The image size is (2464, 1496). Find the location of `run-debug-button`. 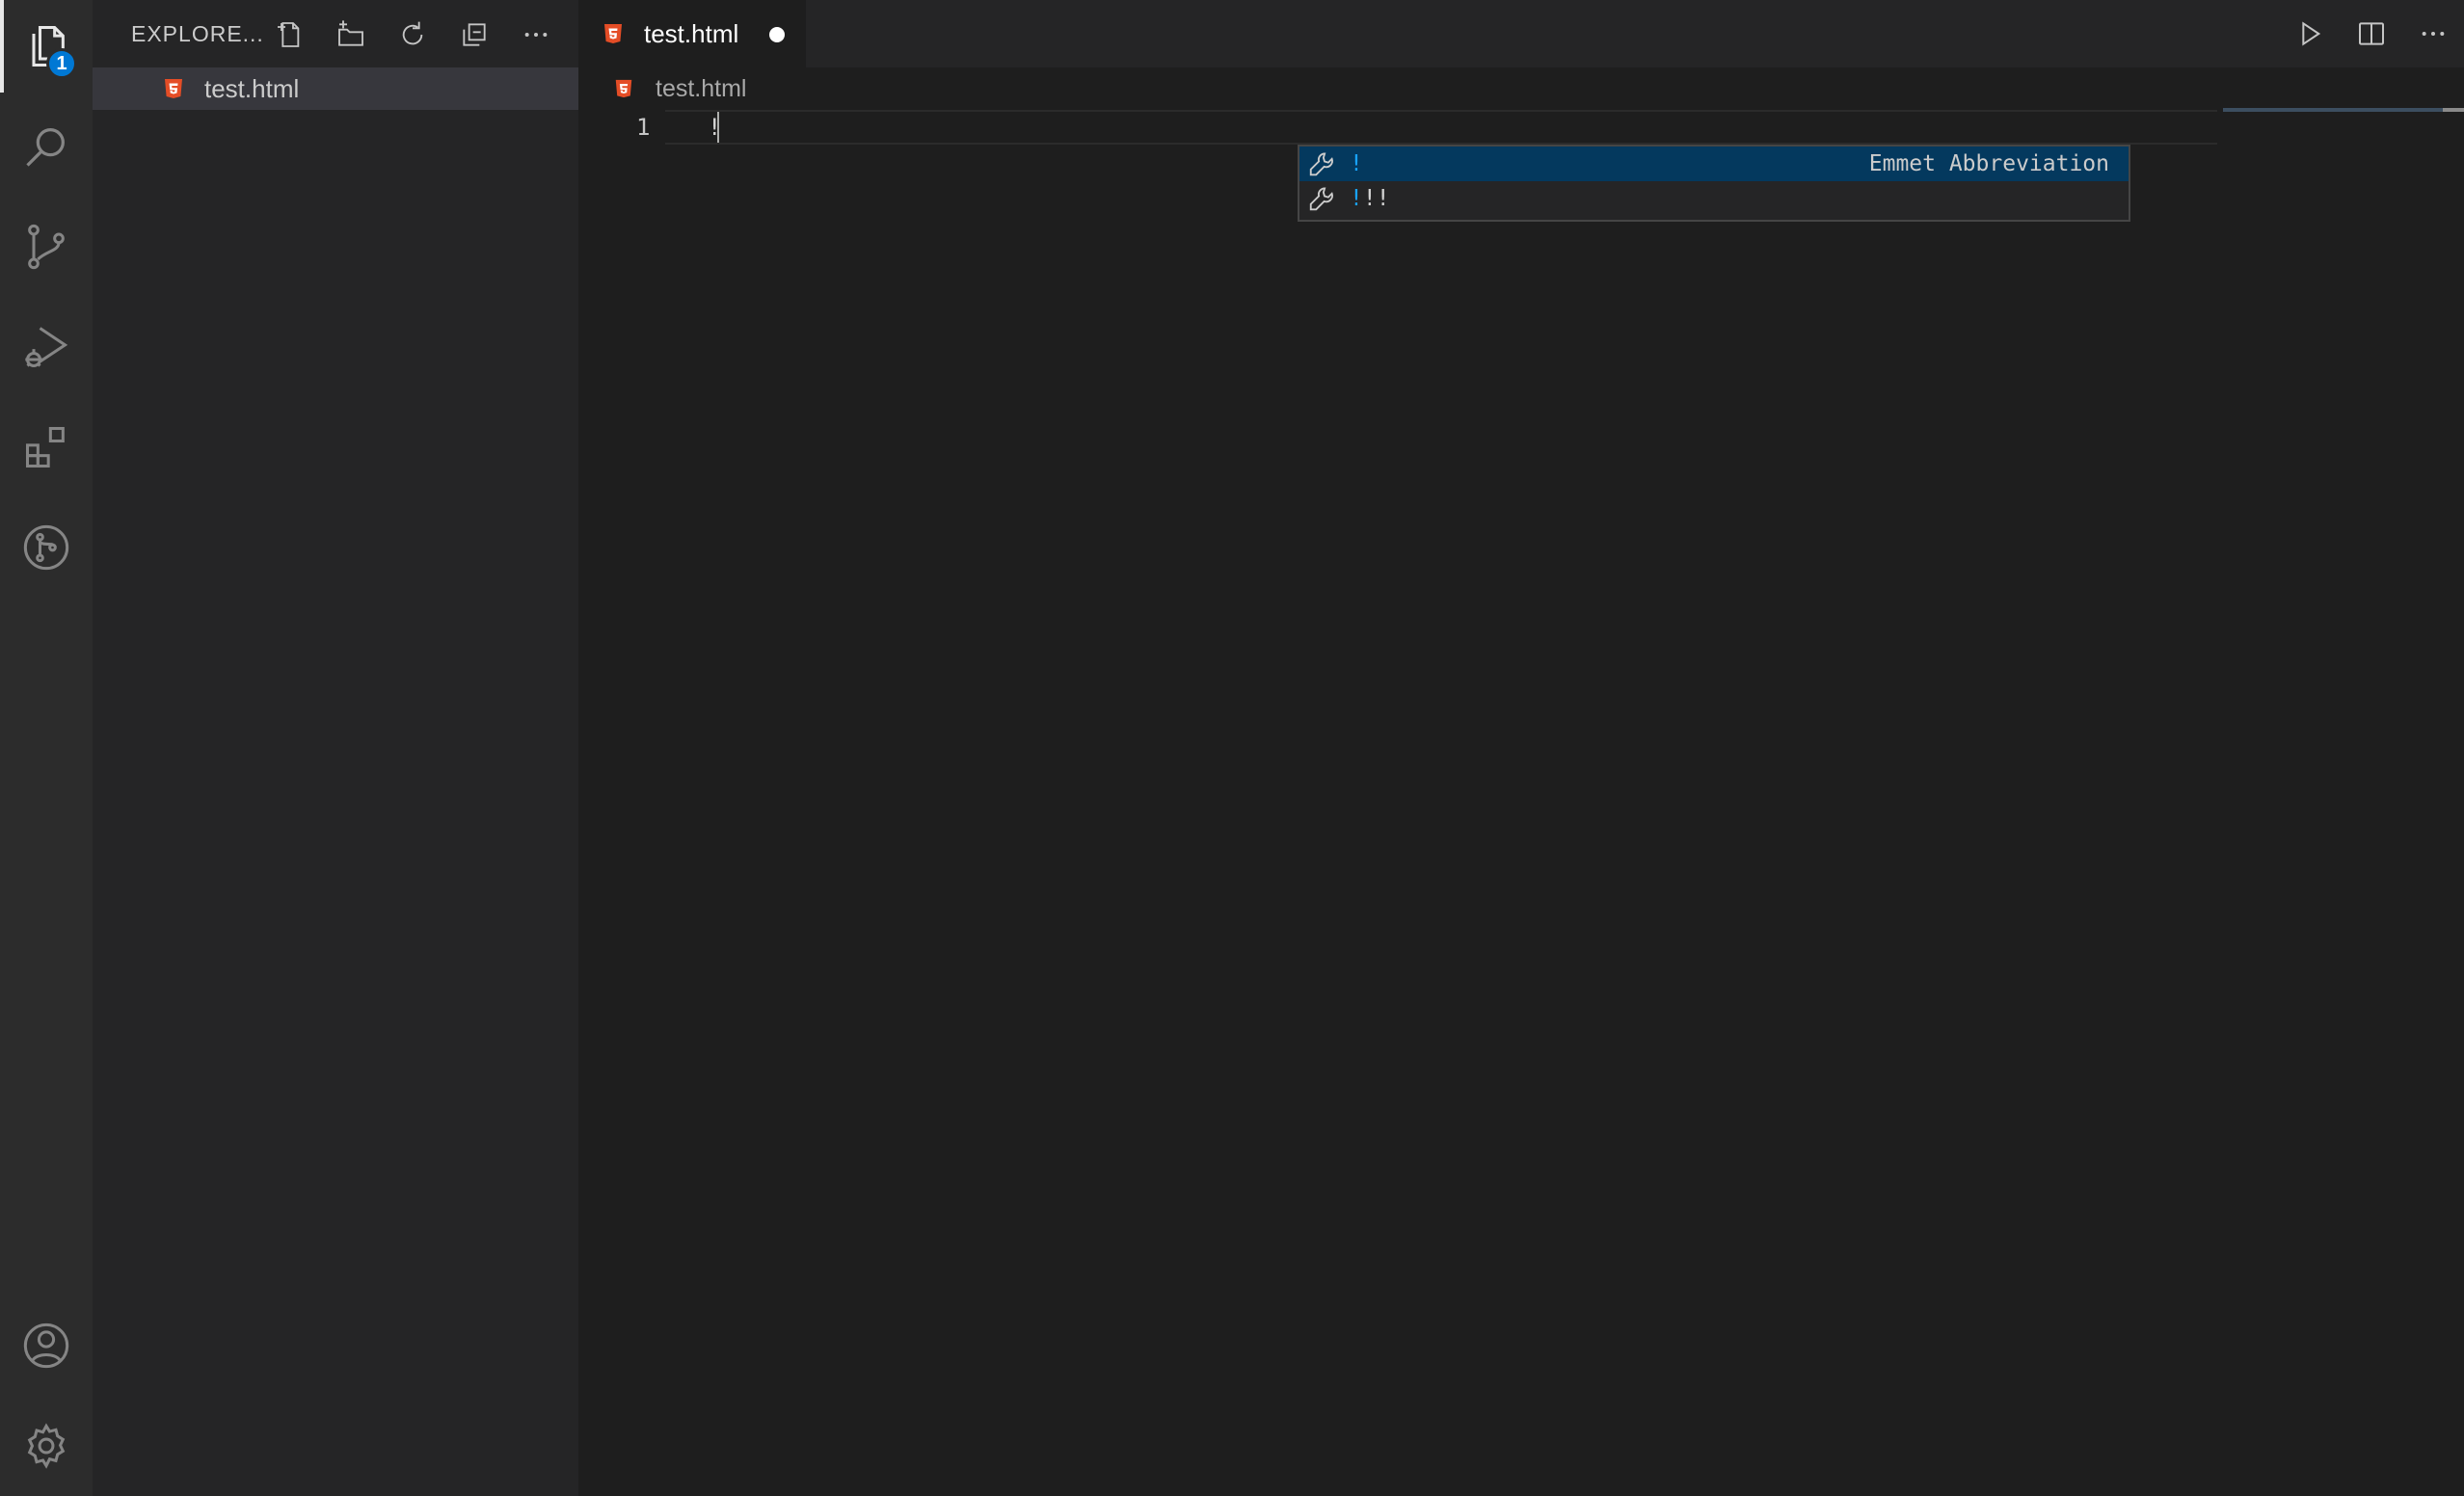

run-debug-button is located at coordinates (47, 347).